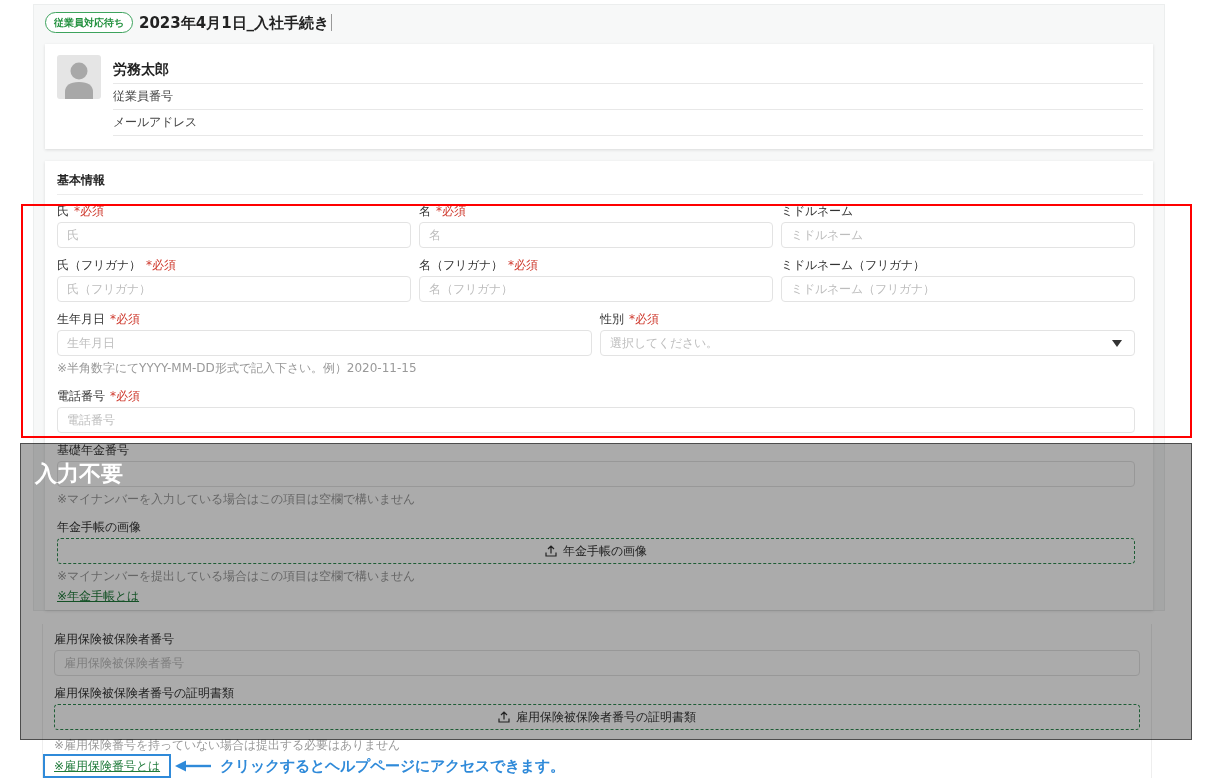  I want to click on text-input: 氏（フリガナ）, so click(234, 289).